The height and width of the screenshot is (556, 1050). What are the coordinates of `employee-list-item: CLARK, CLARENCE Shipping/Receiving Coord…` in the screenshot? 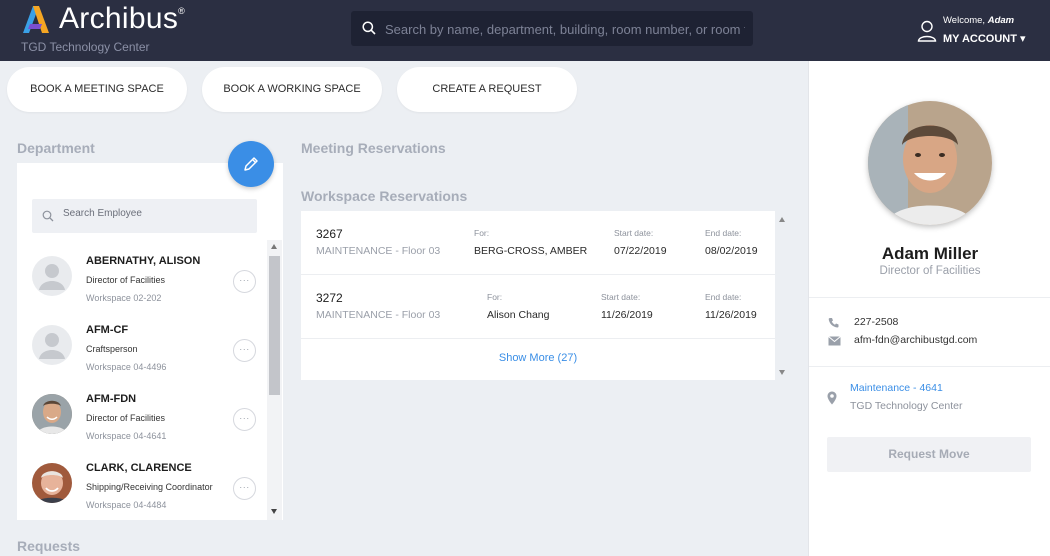 It's located at (141, 489).